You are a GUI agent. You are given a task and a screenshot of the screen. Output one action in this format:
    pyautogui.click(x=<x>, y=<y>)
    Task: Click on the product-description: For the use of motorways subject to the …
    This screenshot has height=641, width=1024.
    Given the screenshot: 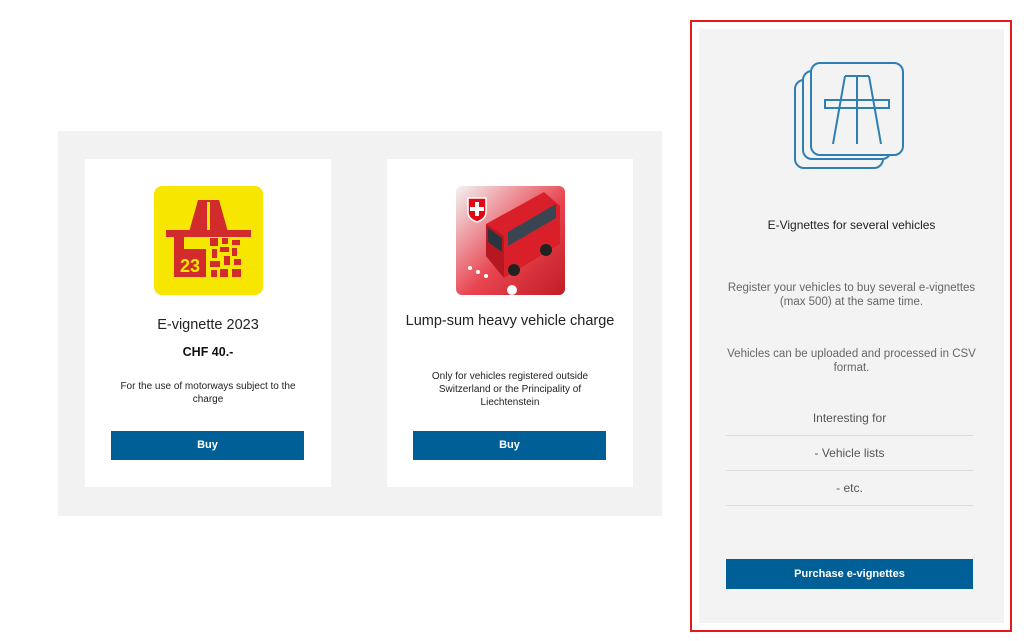 What is the action you would take?
    pyautogui.click(x=208, y=393)
    